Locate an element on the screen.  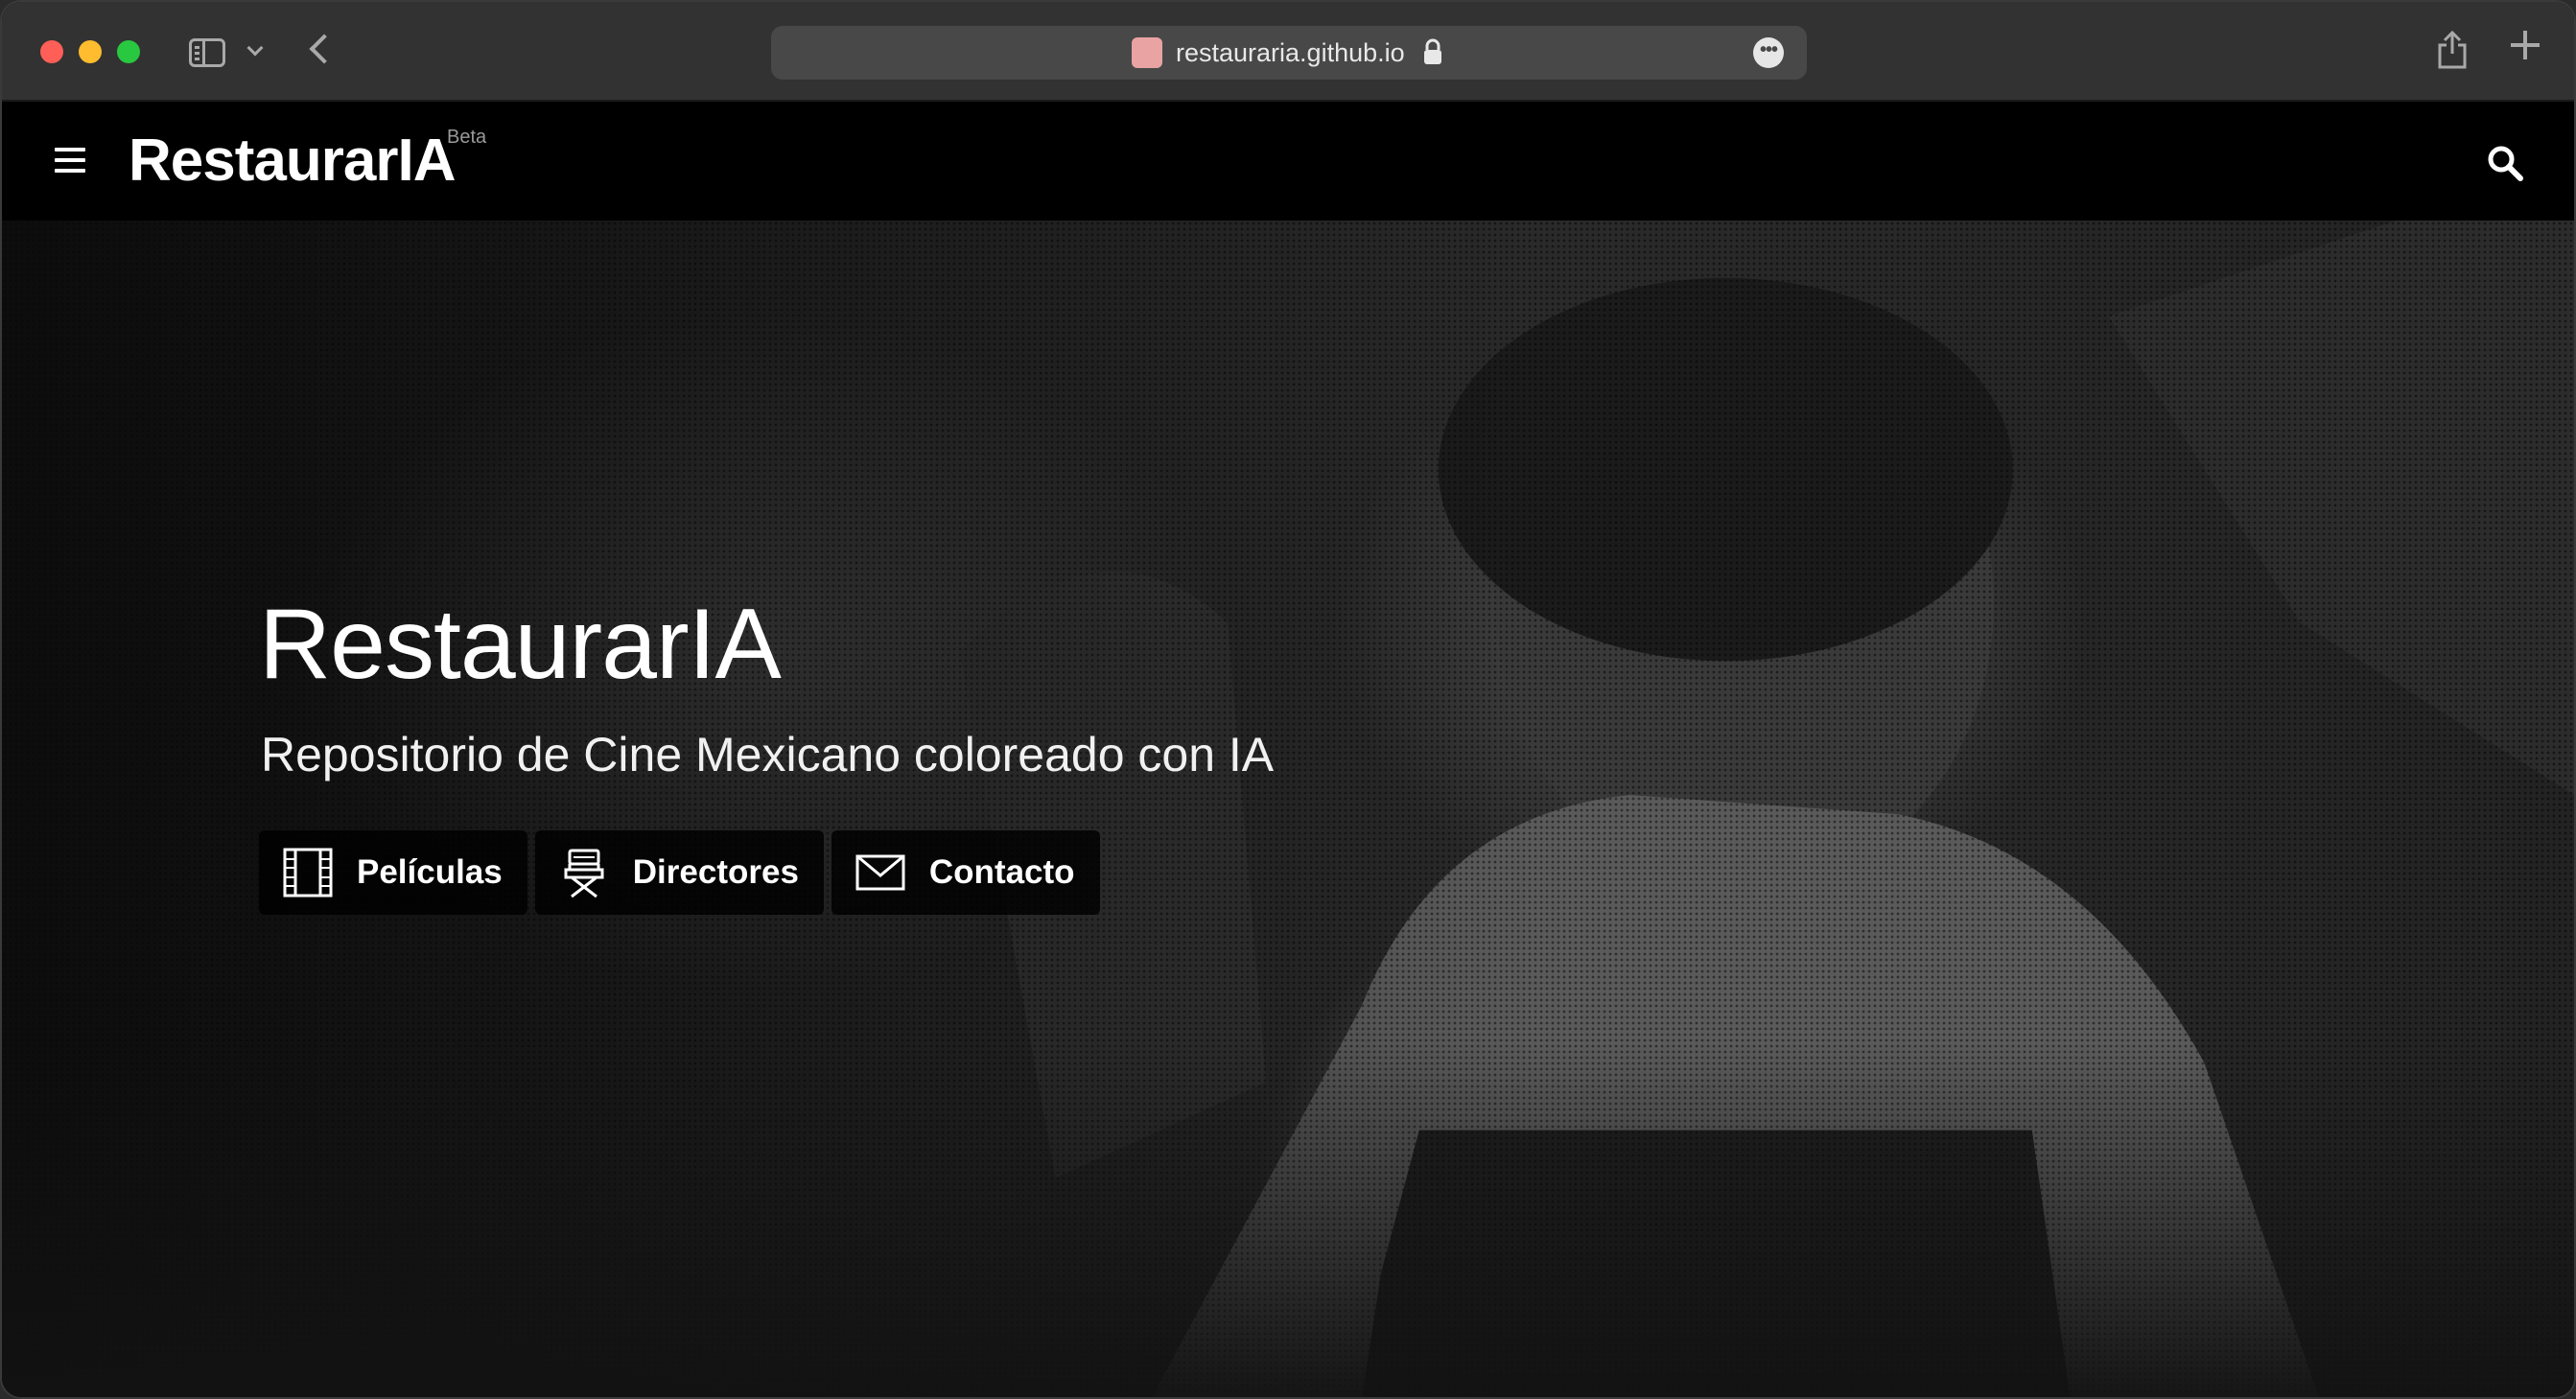
peliculas-button-label: Películas is located at coordinates (430, 872).